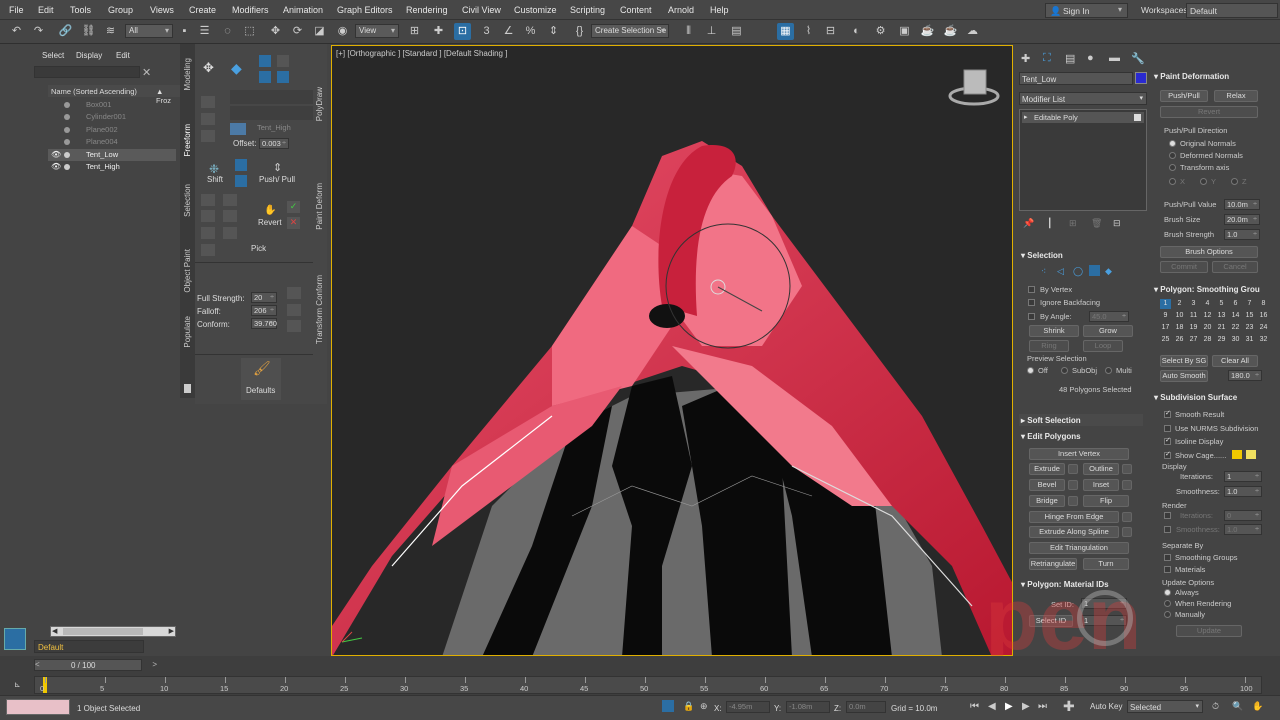 The image size is (1280, 720). What do you see at coordinates (1090, 58) in the screenshot?
I see `motion-tab-icon: ●` at bounding box center [1090, 58].